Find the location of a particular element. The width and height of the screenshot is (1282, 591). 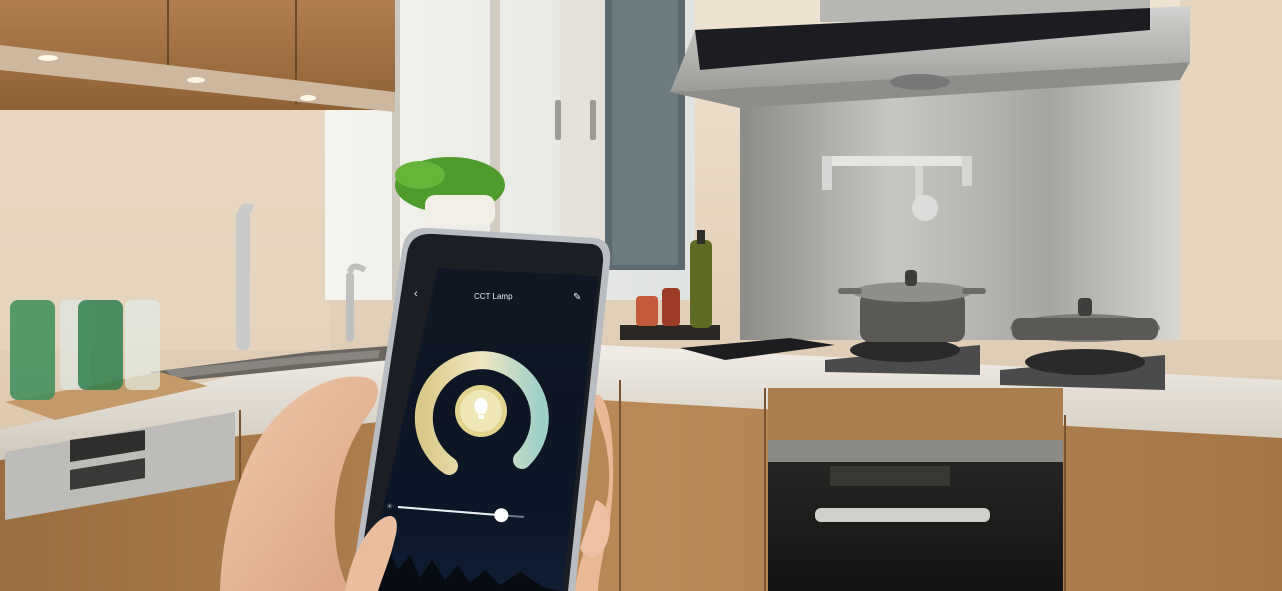

brightness-low-icon: ☀ is located at coordinates (389, 506).